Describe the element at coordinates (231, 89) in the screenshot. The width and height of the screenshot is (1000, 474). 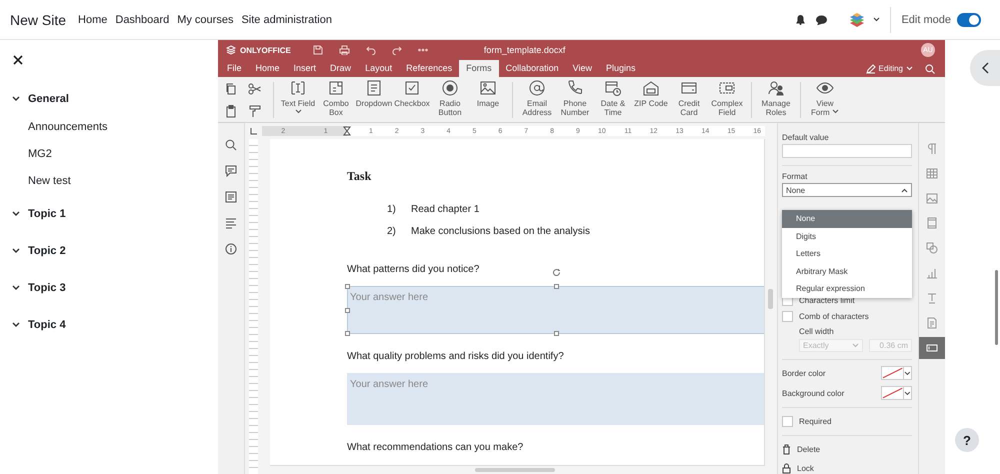
I see `copy-icon` at that location.